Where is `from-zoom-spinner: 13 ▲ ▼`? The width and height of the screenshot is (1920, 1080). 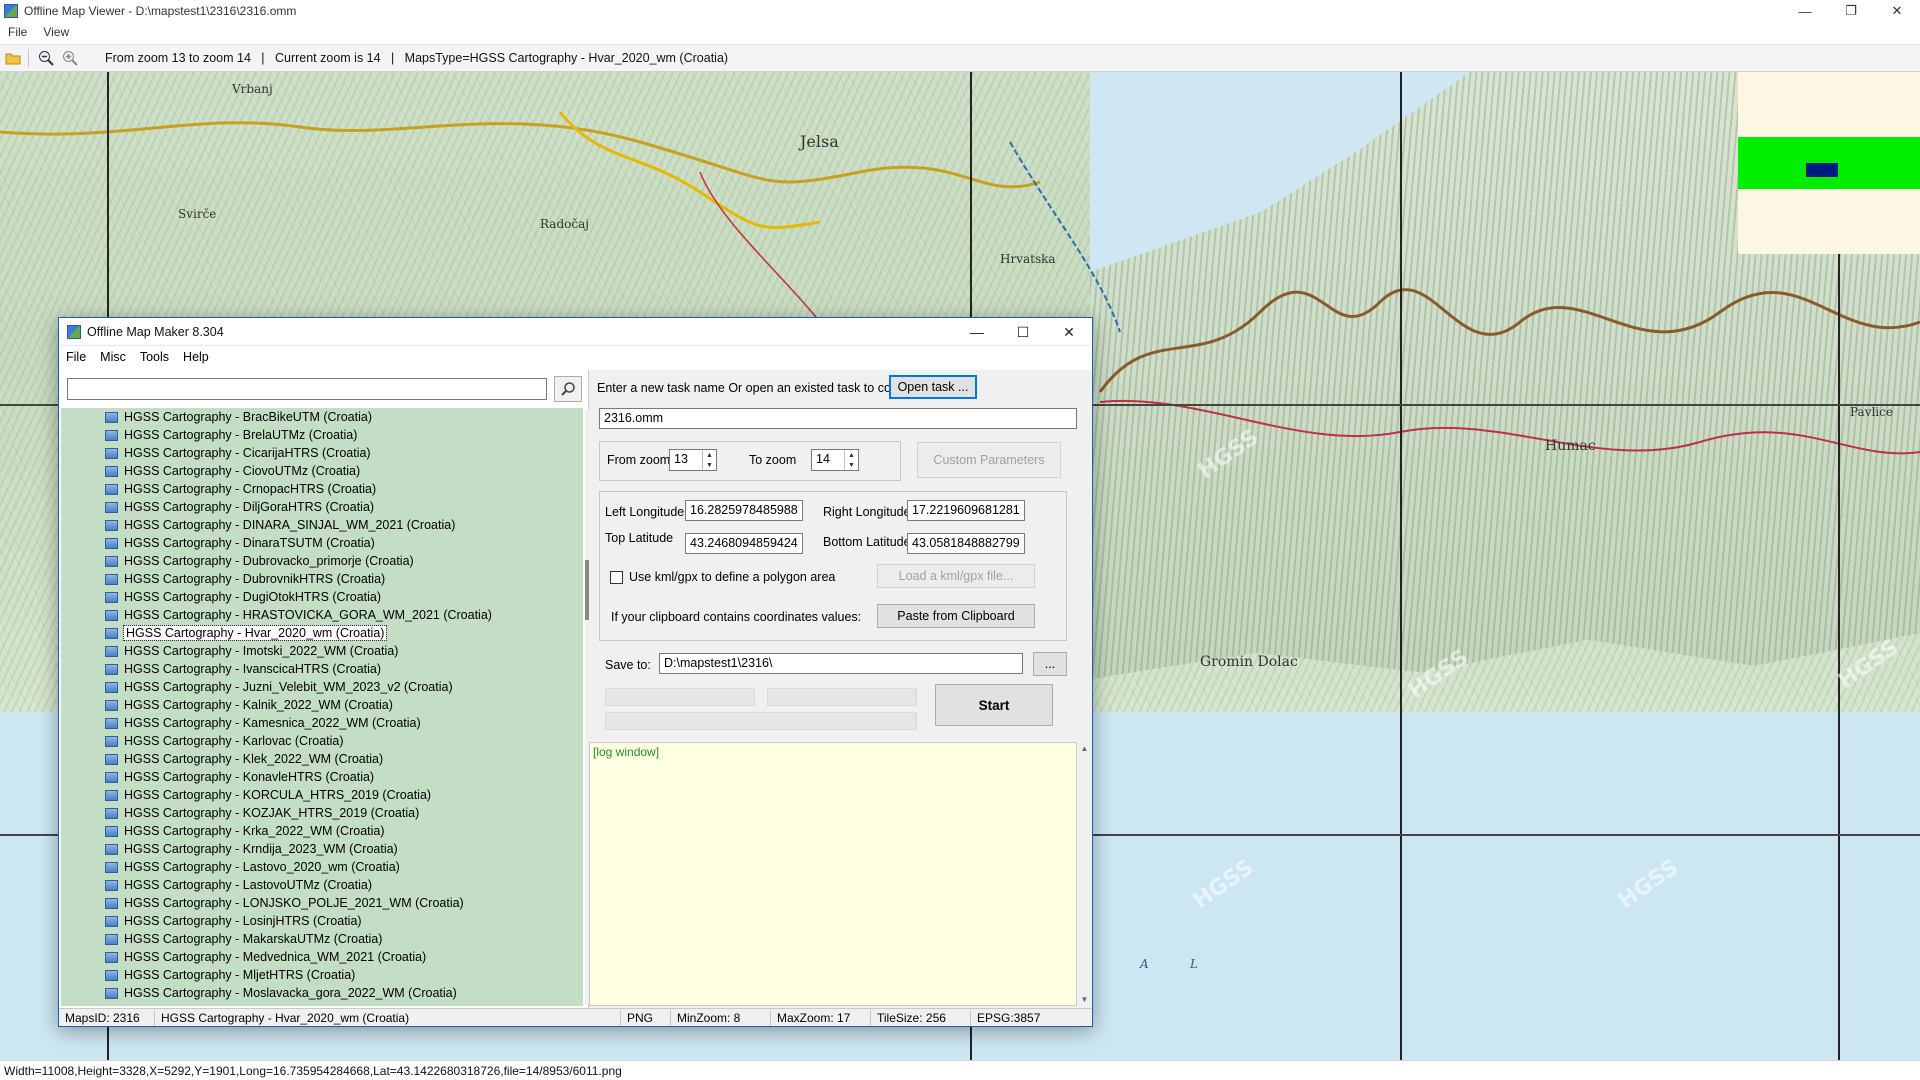
from-zoom-spinner: 13 ▲ ▼ is located at coordinates (693, 460).